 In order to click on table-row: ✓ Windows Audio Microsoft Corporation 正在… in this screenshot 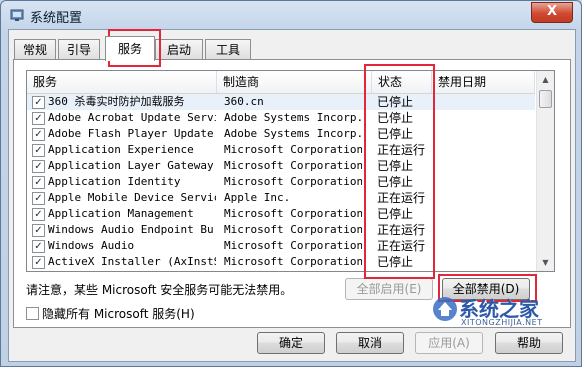, I will do `click(281, 246)`.